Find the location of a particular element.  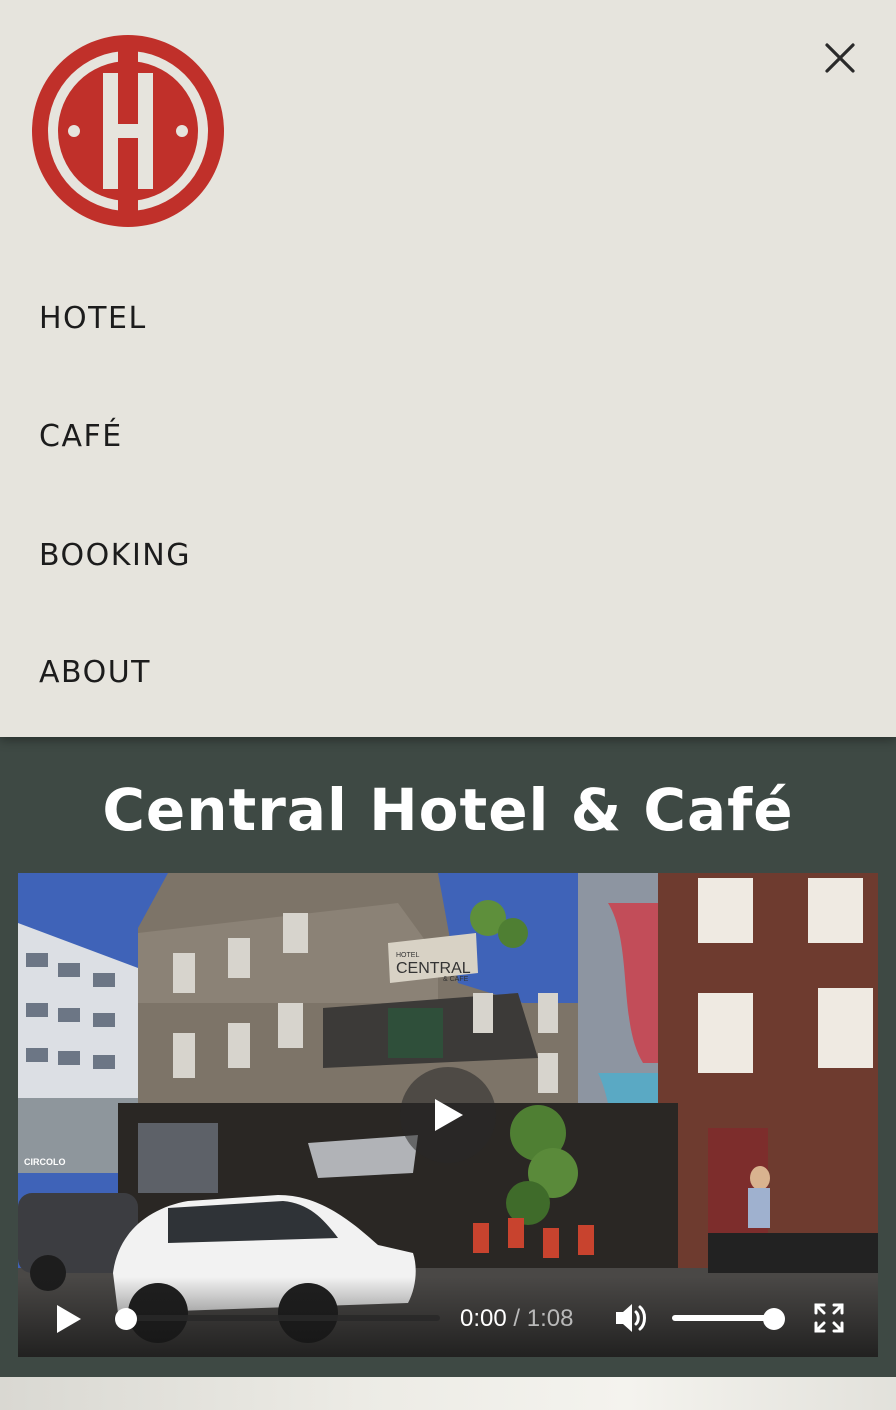

close-menu-button is located at coordinates (840, 58).